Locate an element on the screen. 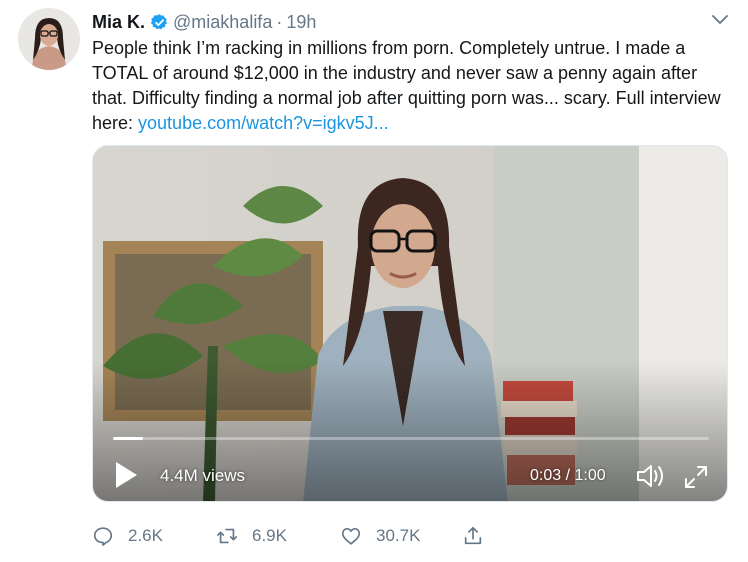 The width and height of the screenshot is (748, 562). video-progress-fill is located at coordinates (128, 438).